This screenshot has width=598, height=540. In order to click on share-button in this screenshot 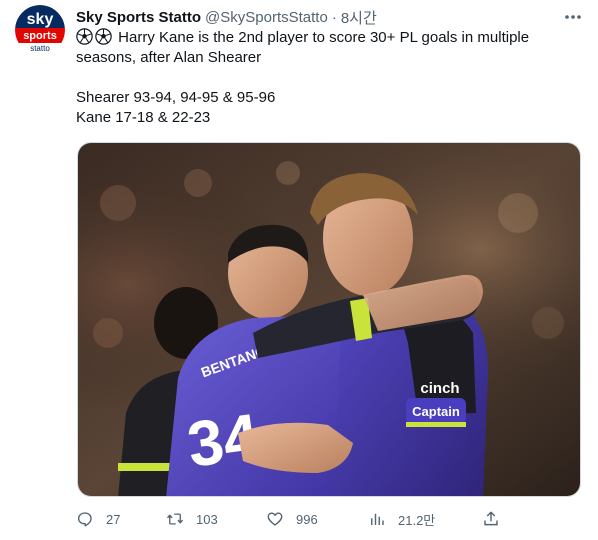, I will do `click(491, 519)`.